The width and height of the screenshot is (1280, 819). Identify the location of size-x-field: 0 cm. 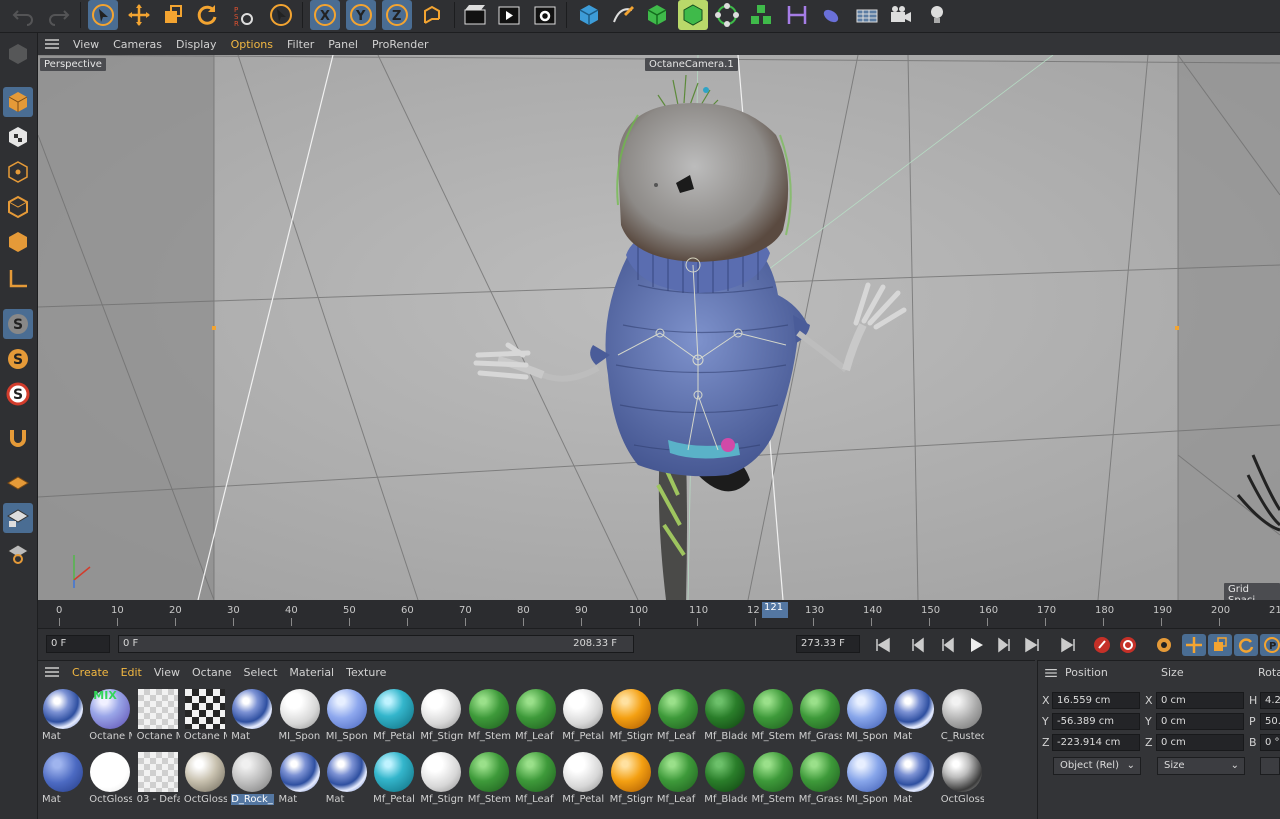
(1200, 700).